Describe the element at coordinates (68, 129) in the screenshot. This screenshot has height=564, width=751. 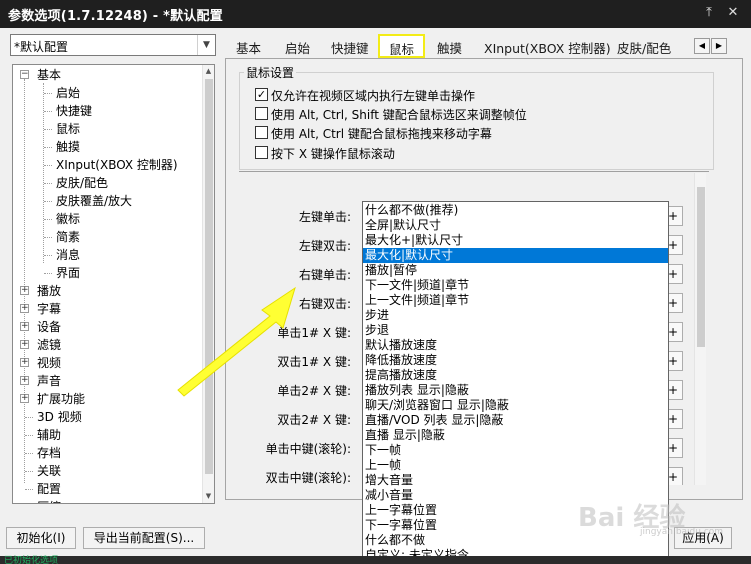
I see `tree-item: 鼠标` at that location.